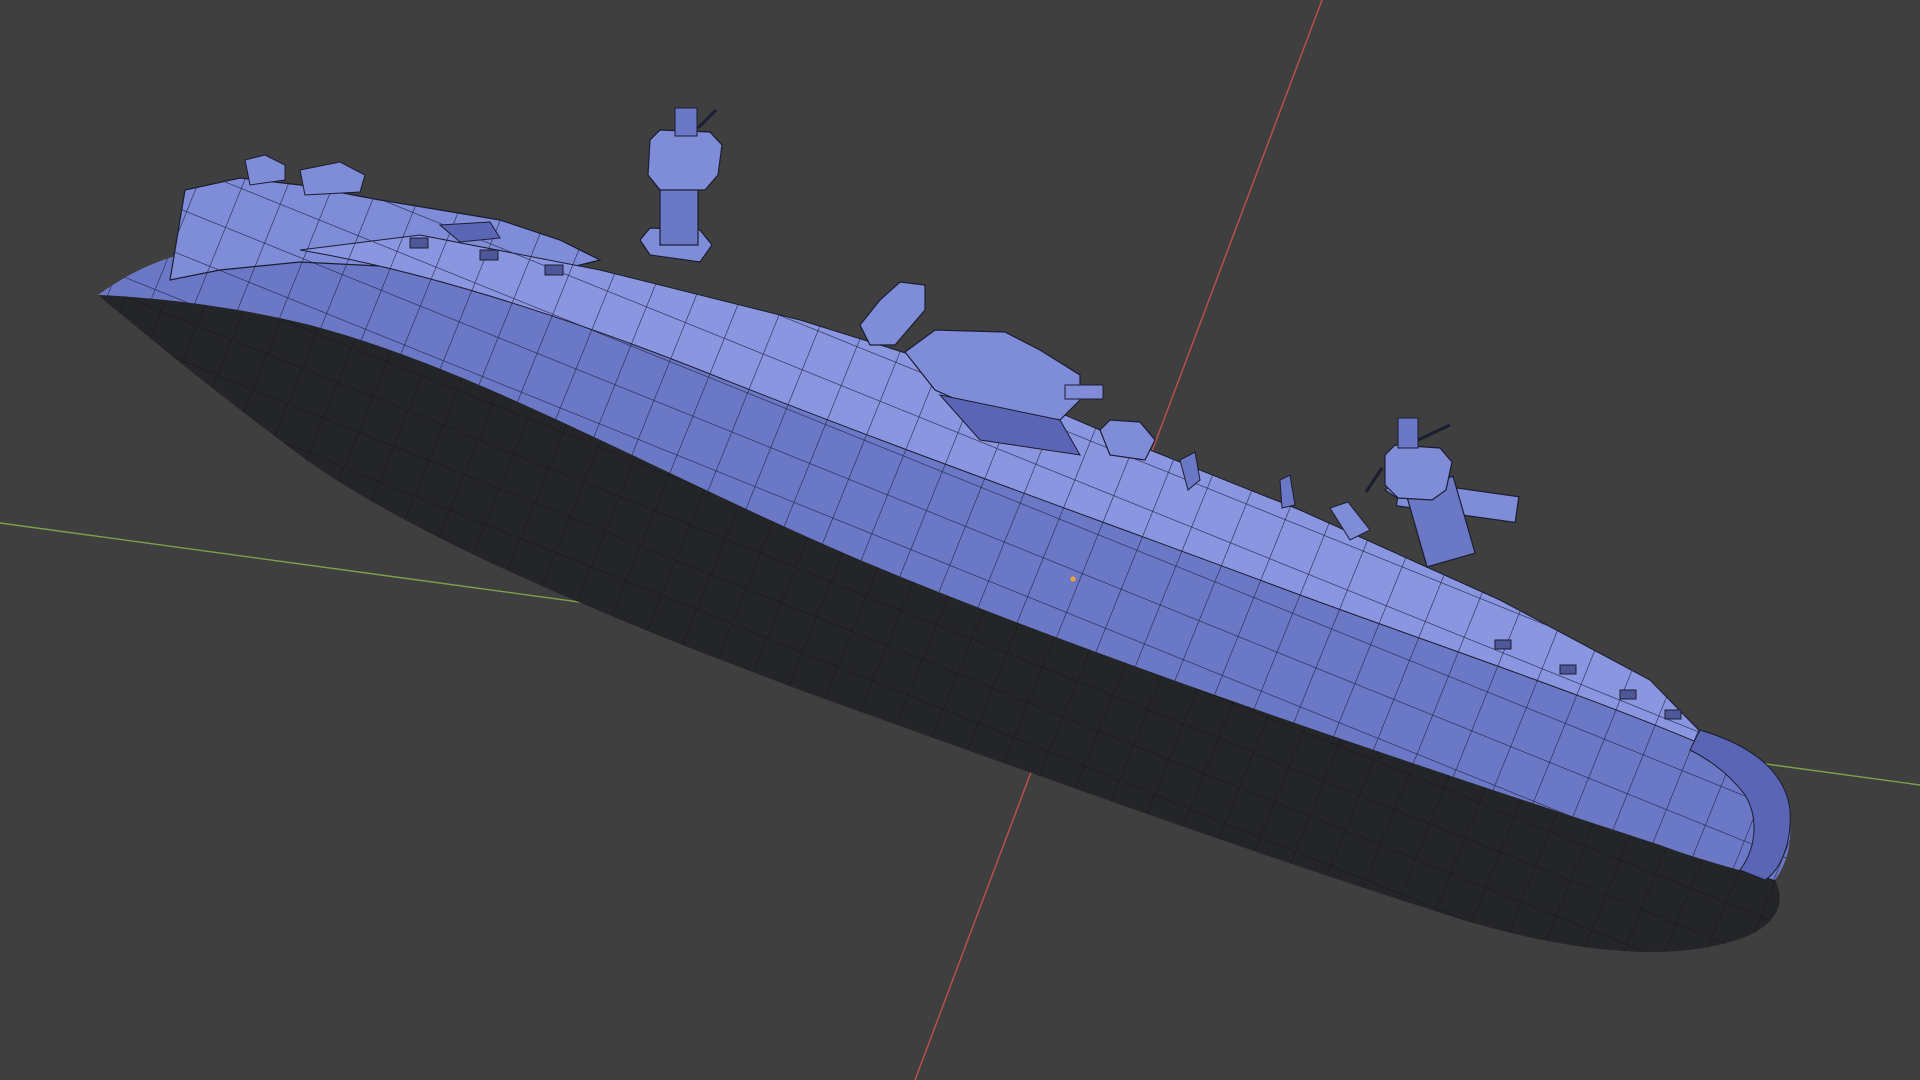  Describe the element at coordinates (1442, 492) in the screenshot. I see `rear-funnel` at that location.